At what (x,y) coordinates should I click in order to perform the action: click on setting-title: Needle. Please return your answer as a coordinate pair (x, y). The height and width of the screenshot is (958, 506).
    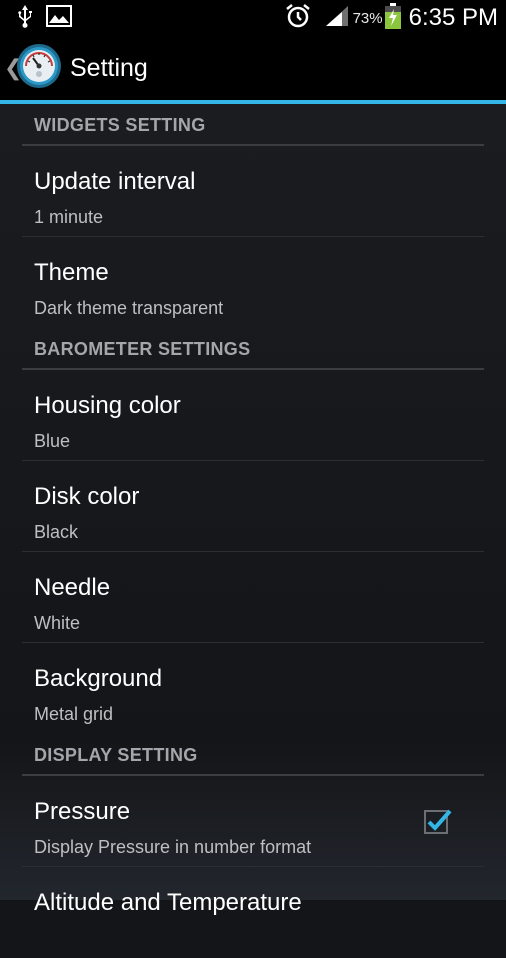
    Looking at the image, I should click on (72, 587).